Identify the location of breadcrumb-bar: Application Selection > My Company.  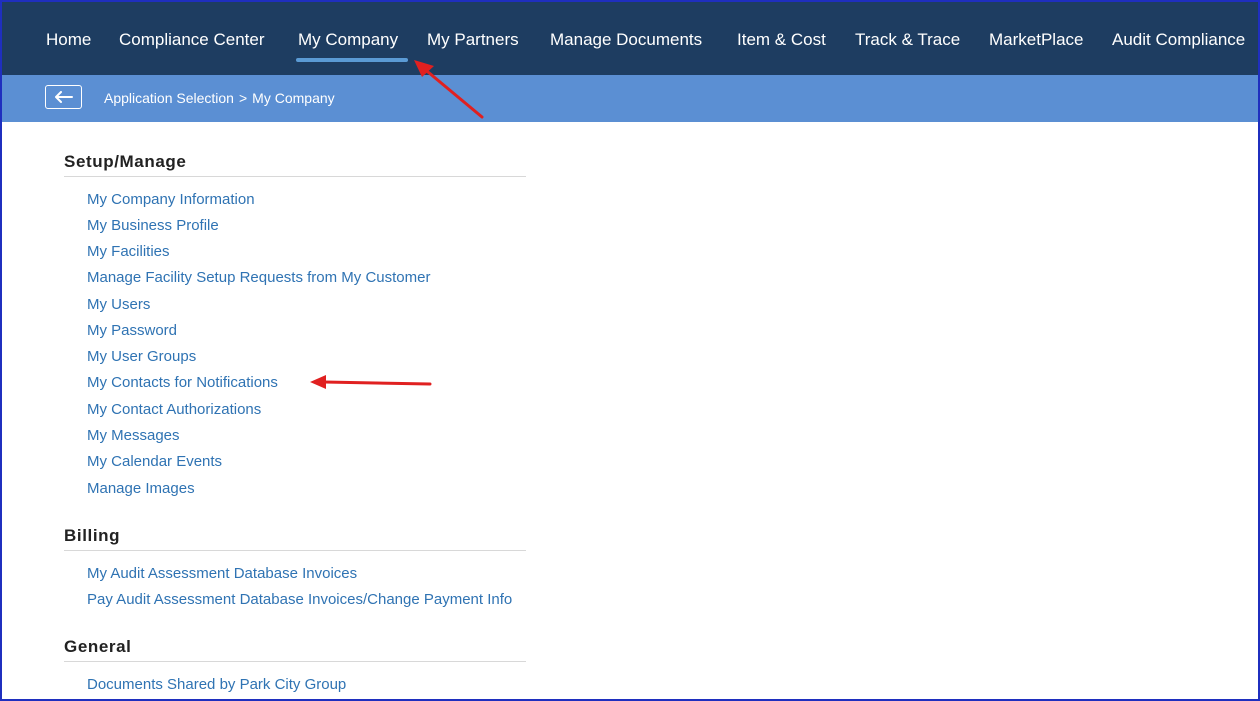
(630, 98).